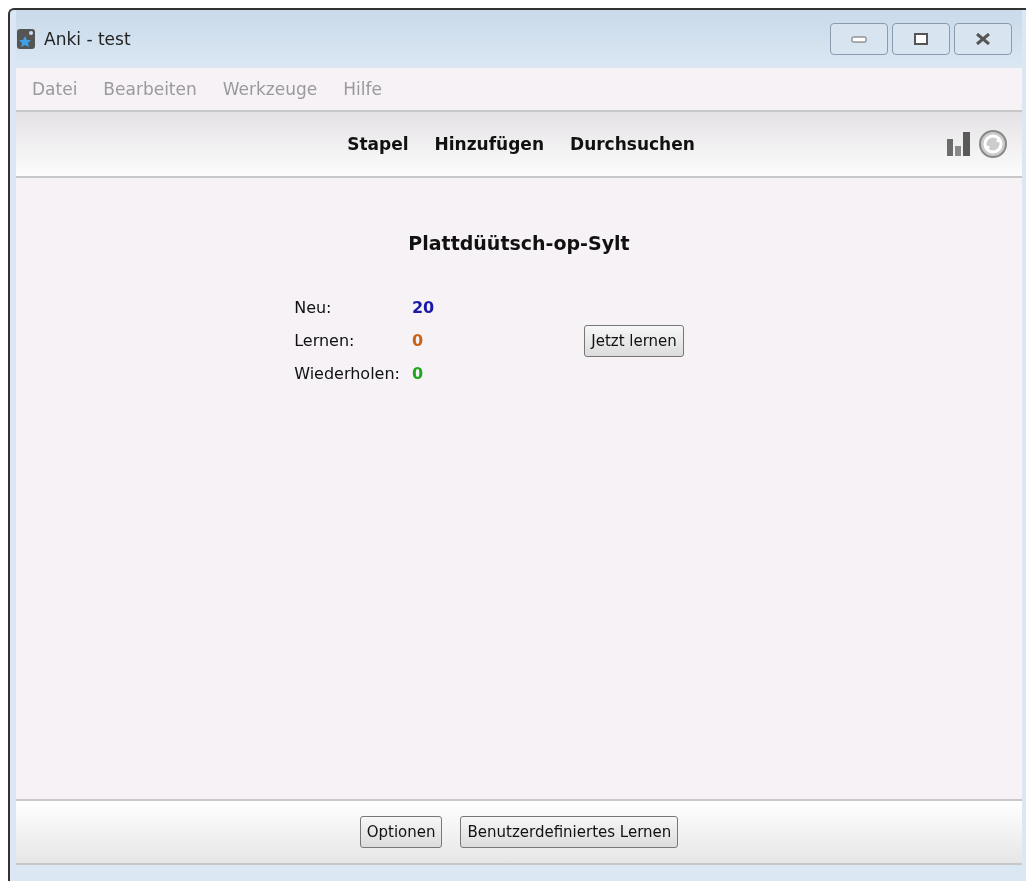  Describe the element at coordinates (632, 144) in the screenshot. I see `toolbar-link: Durchsuchen` at that location.